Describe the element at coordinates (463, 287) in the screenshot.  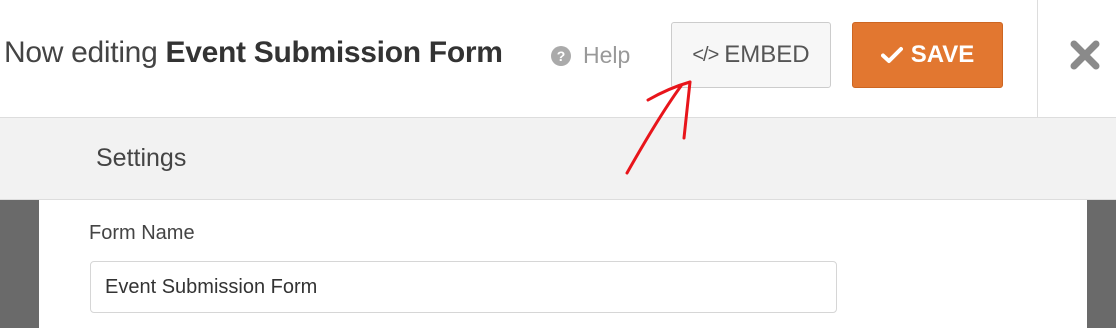
I see `form-name-input` at that location.